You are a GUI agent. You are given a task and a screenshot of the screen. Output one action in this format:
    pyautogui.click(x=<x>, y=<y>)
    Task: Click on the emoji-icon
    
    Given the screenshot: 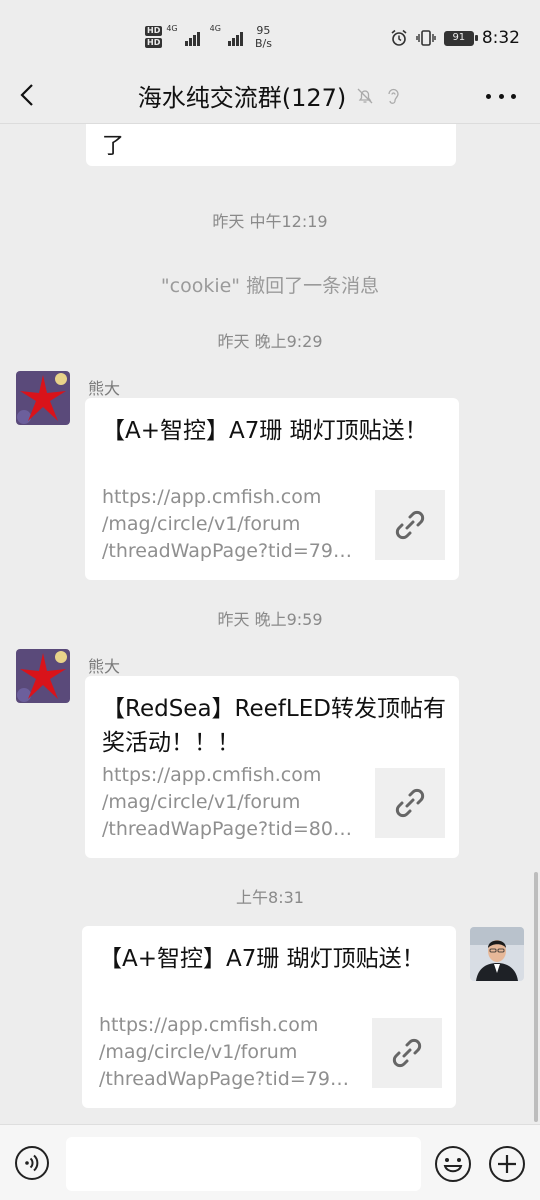 What is the action you would take?
    pyautogui.click(x=453, y=1164)
    